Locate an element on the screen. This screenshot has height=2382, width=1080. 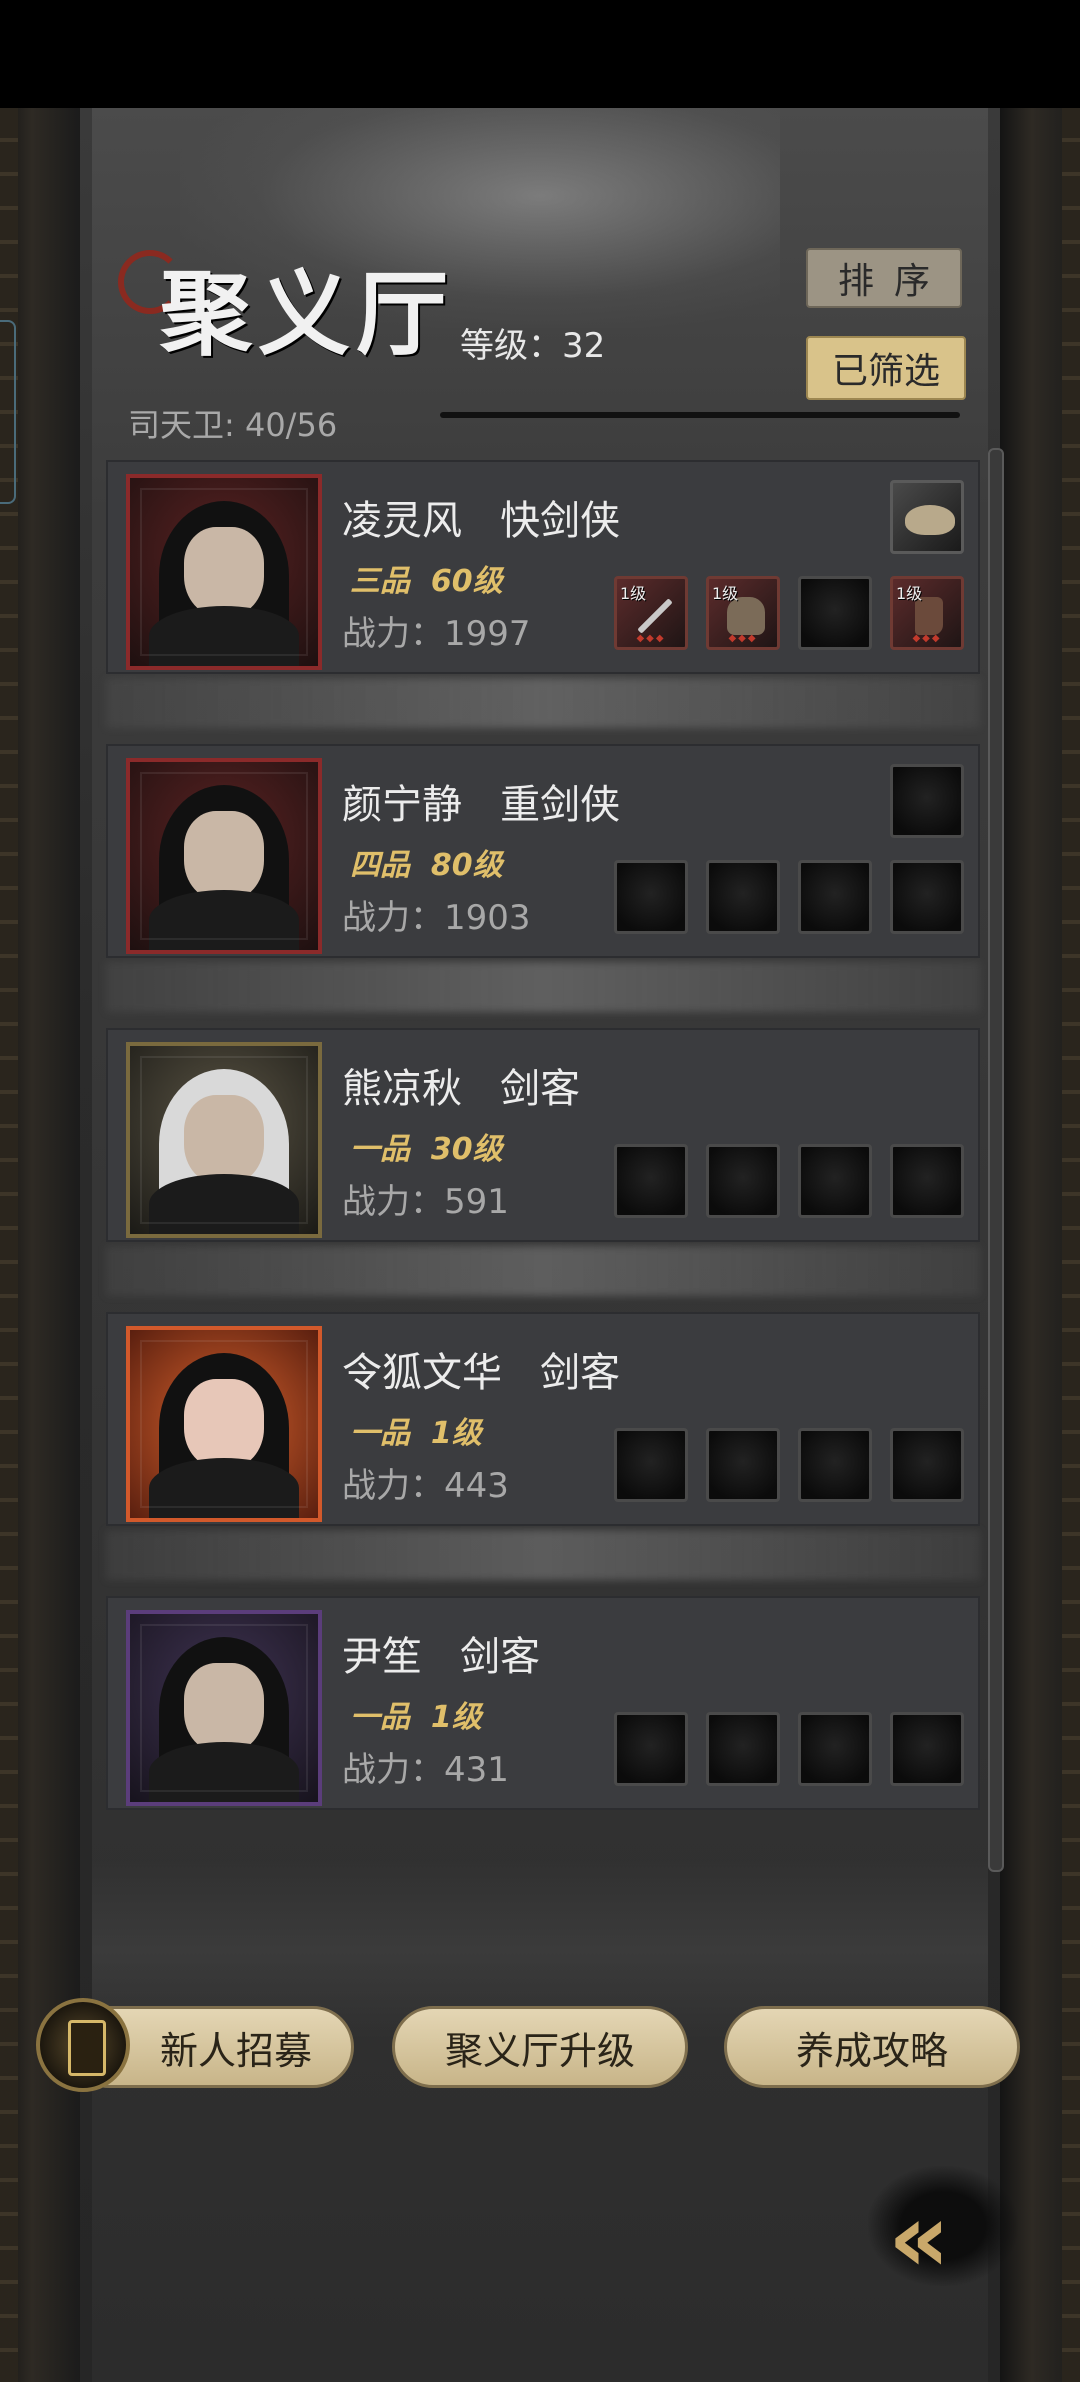
right-pillar-edge is located at coordinates (1071, 1245).